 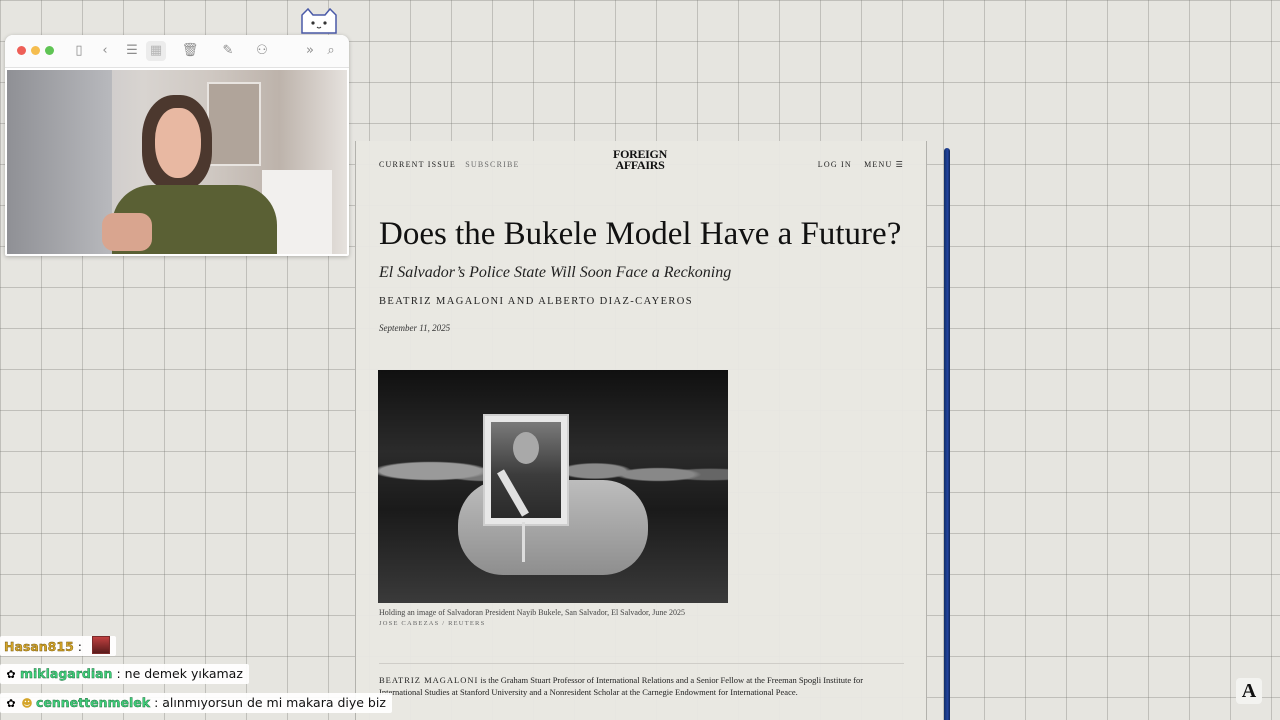 What do you see at coordinates (432, 623) in the screenshot?
I see `photo-credit: JOSE CABEZAS / REUTERS` at bounding box center [432, 623].